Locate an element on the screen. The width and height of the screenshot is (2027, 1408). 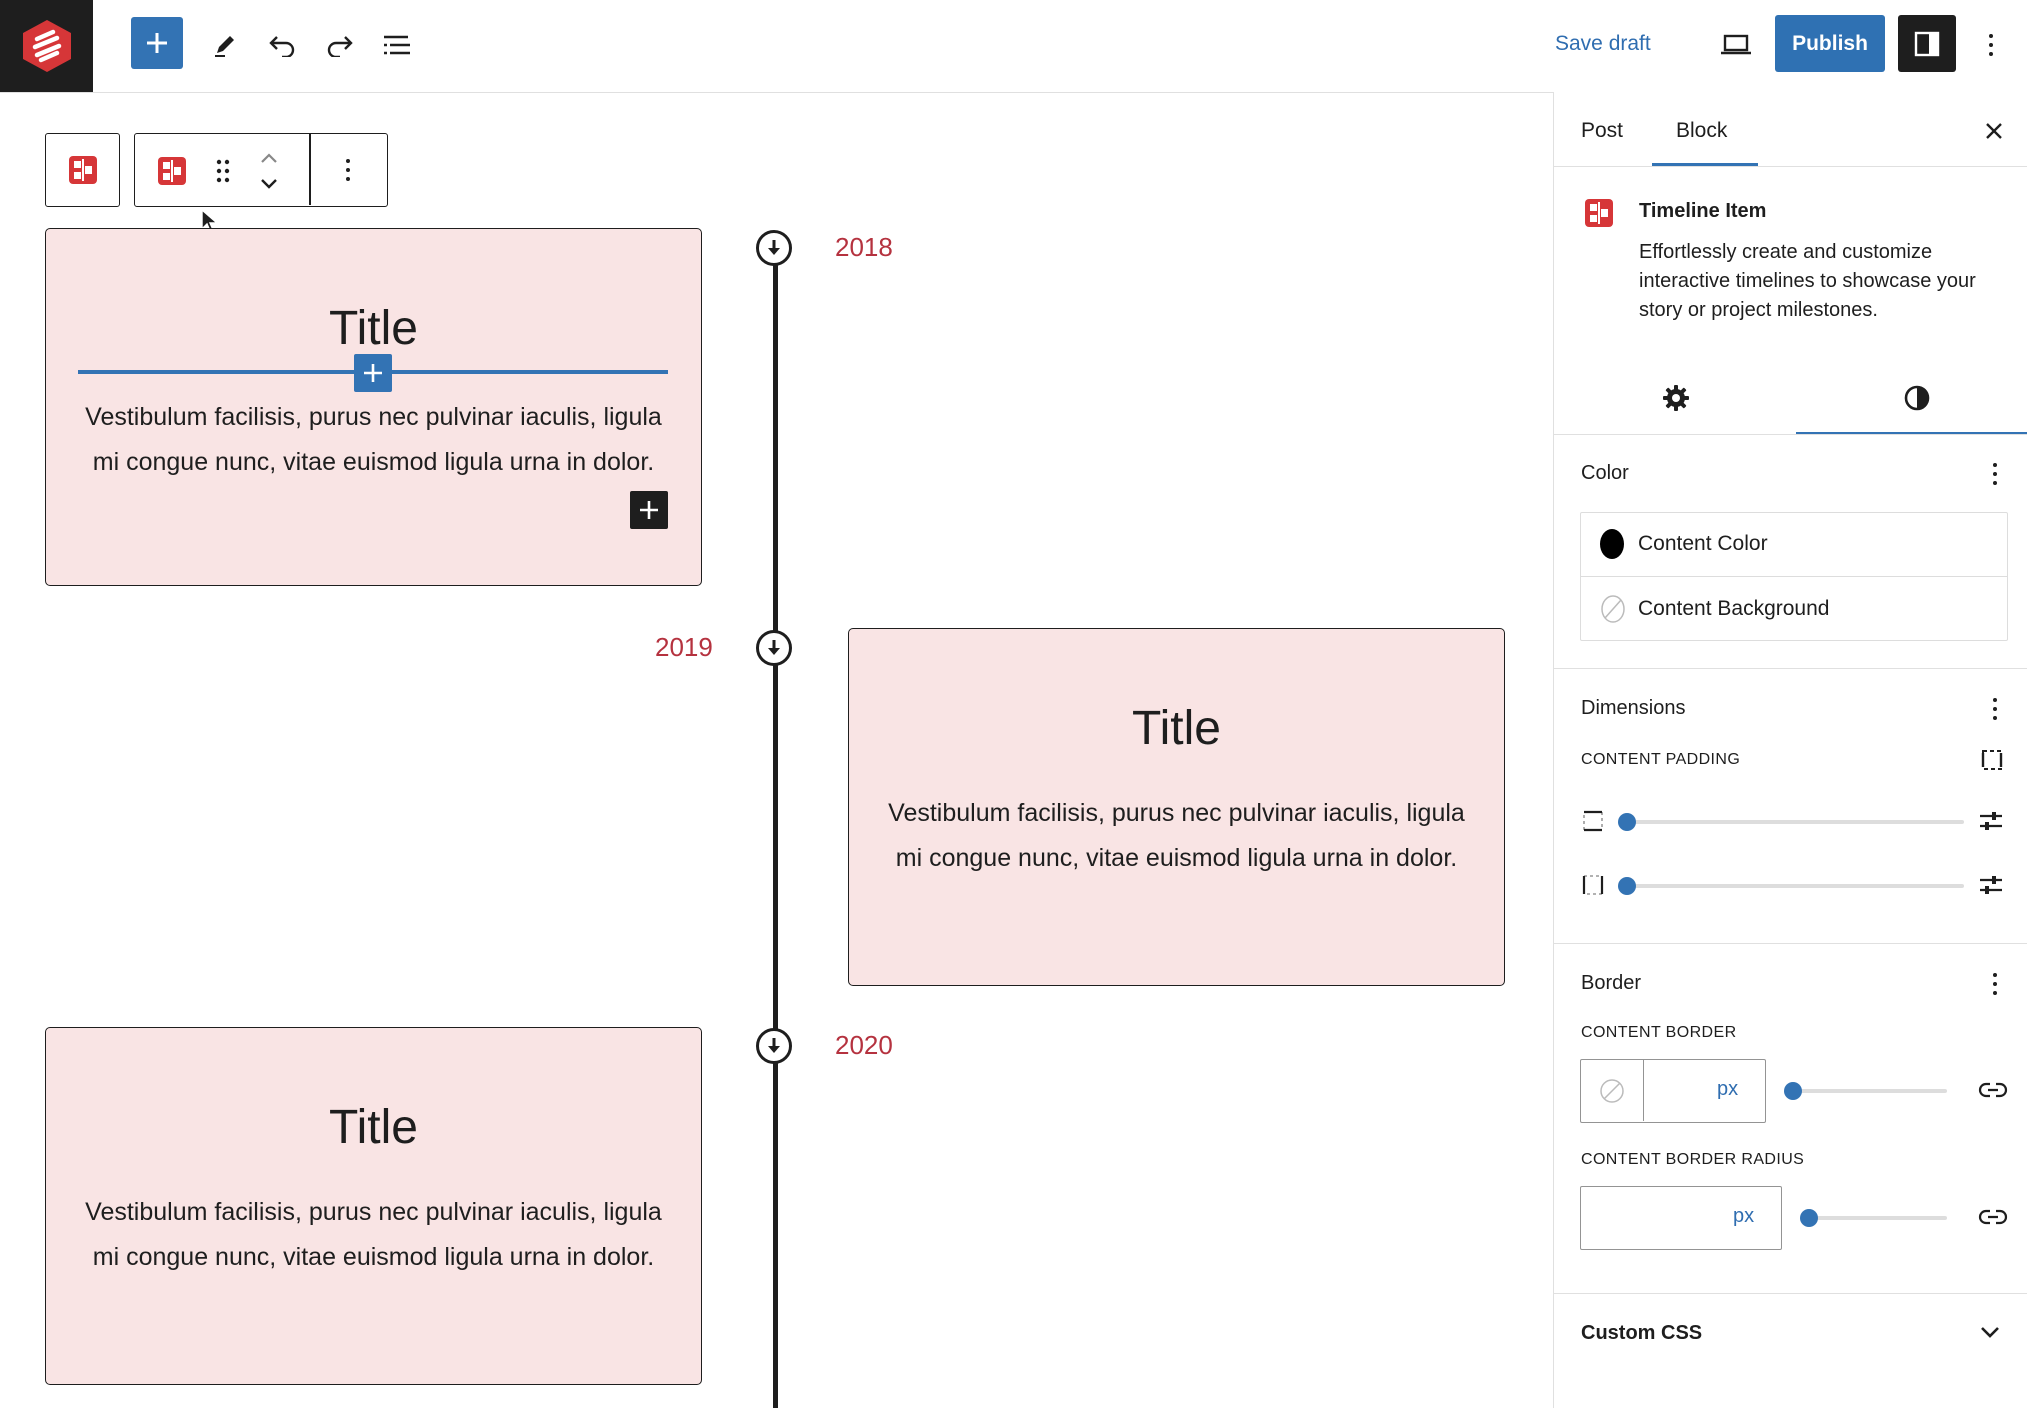
horizontal-sides-icon is located at coordinates (1593, 885).